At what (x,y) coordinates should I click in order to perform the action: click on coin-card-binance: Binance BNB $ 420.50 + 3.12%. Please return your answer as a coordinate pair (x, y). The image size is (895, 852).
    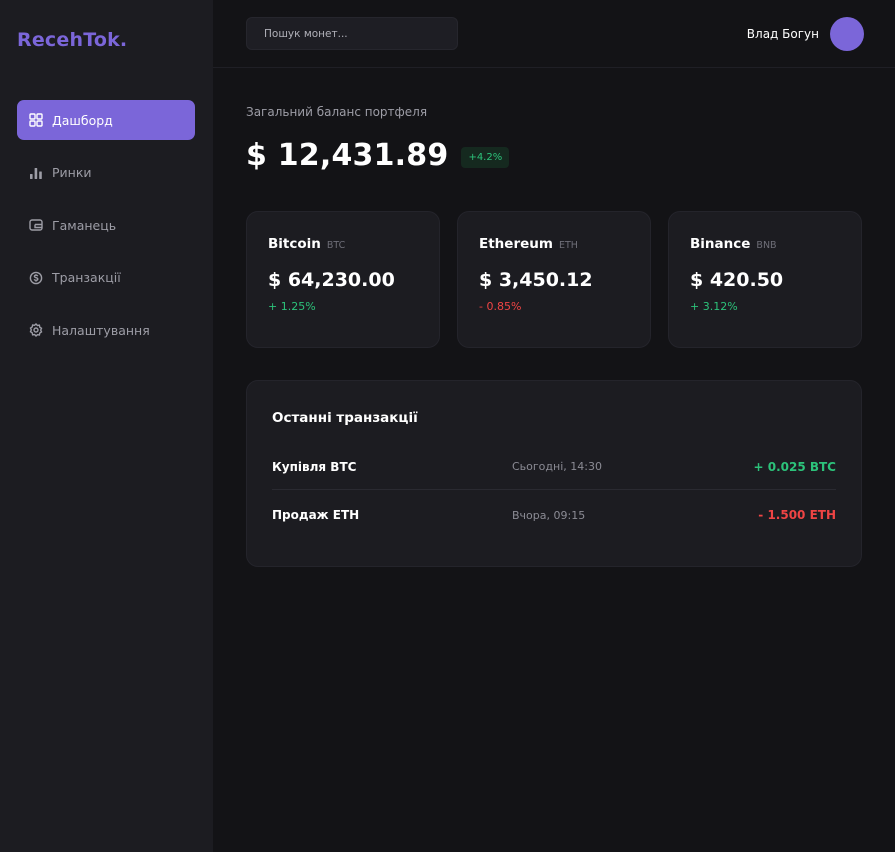
    Looking at the image, I should click on (765, 279).